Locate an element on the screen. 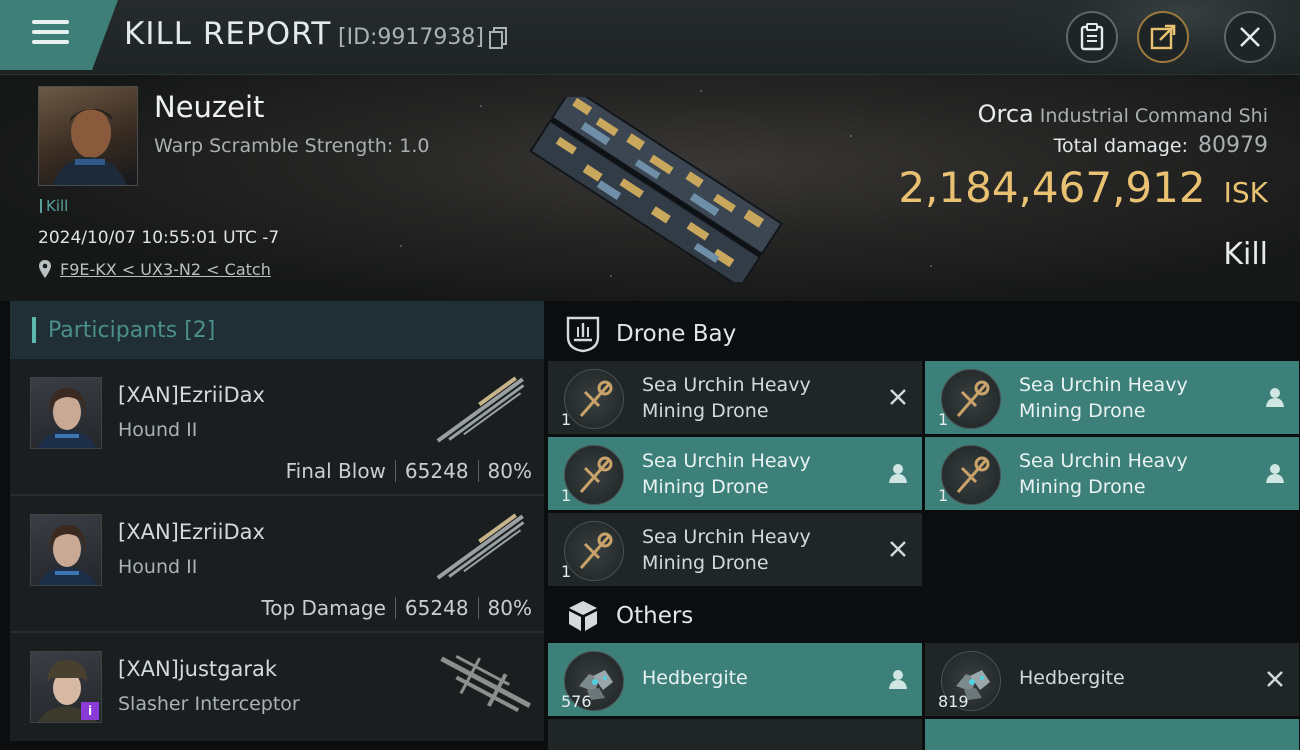  item-tile: 819 Hedbergite is located at coordinates (1112, 679).